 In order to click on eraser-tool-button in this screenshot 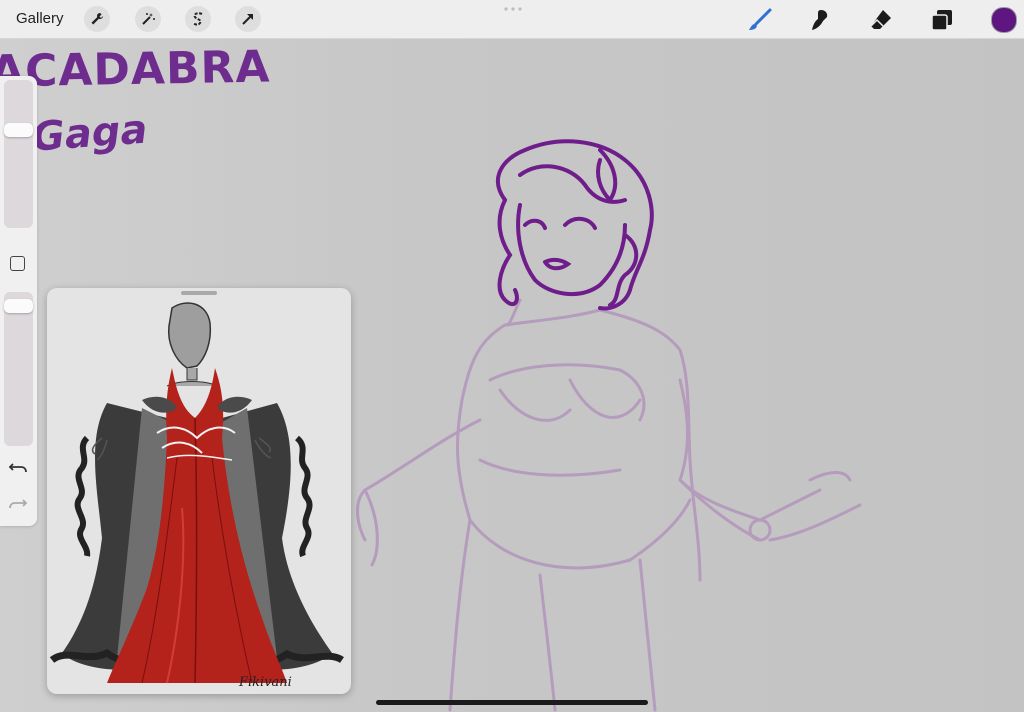, I will do `click(881, 20)`.